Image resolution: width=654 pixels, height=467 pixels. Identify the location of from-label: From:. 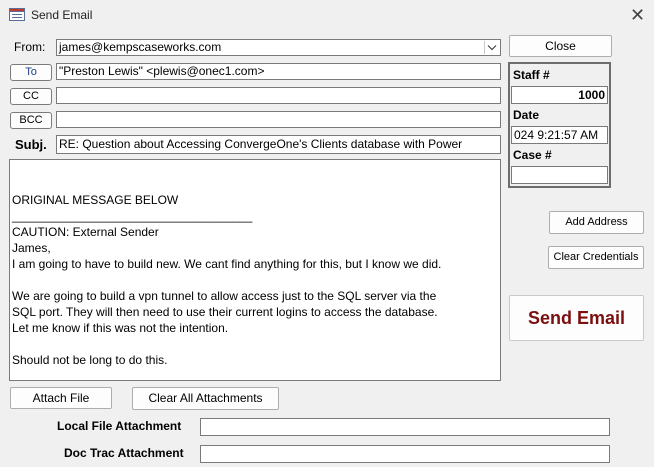
(30, 47).